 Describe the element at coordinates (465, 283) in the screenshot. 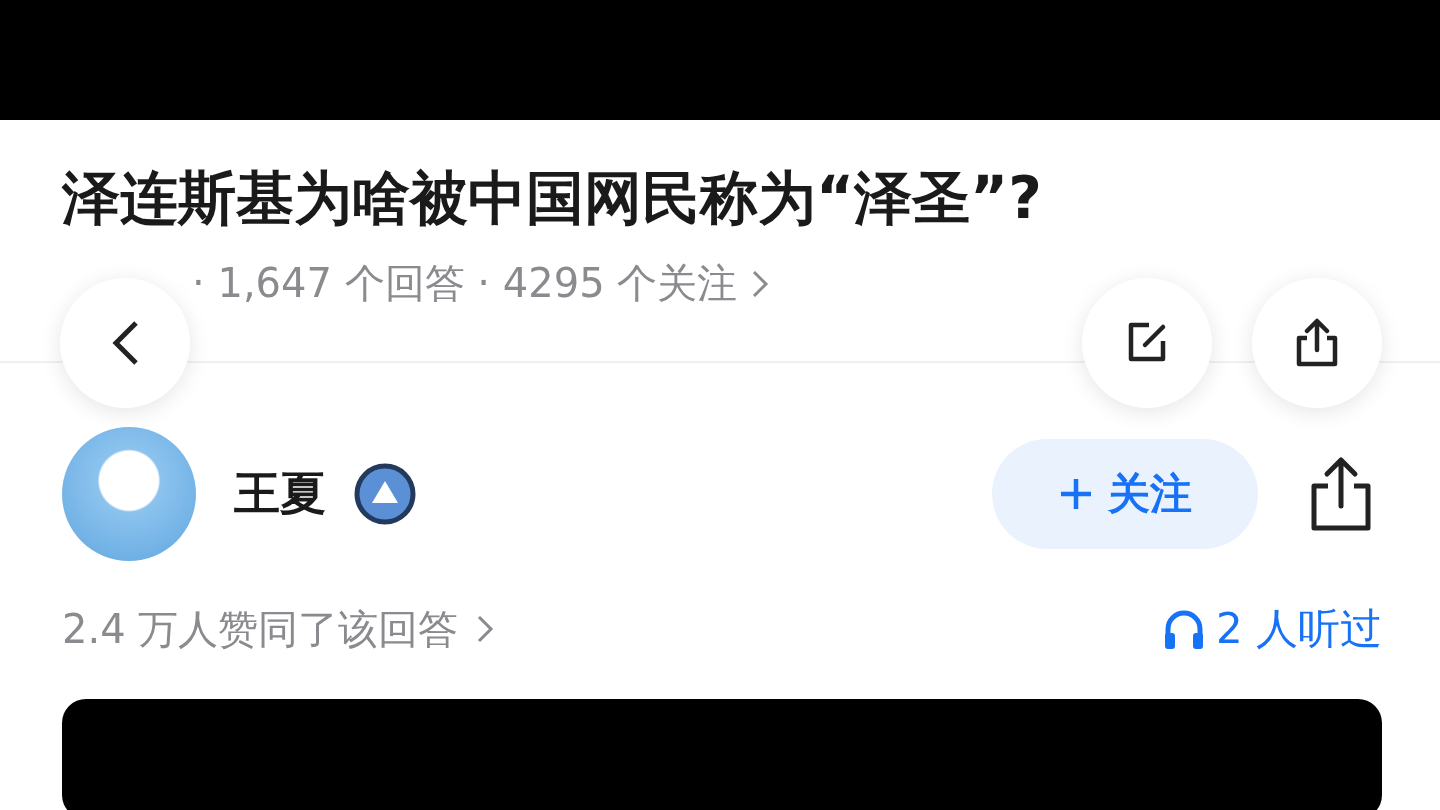

I see `question-stats: · 1,647 个回答 · 4295 个关注` at that location.